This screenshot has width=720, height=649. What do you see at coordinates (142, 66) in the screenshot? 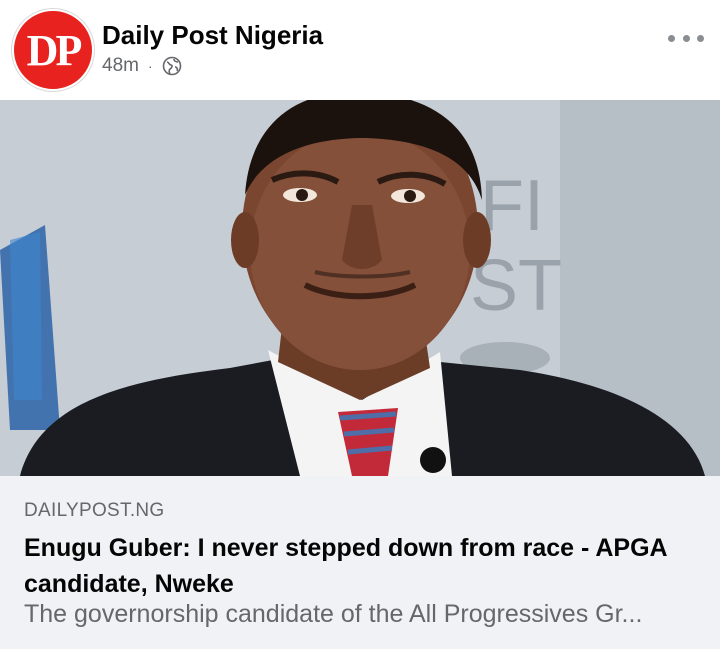
I see `post-meta: 48m ·` at bounding box center [142, 66].